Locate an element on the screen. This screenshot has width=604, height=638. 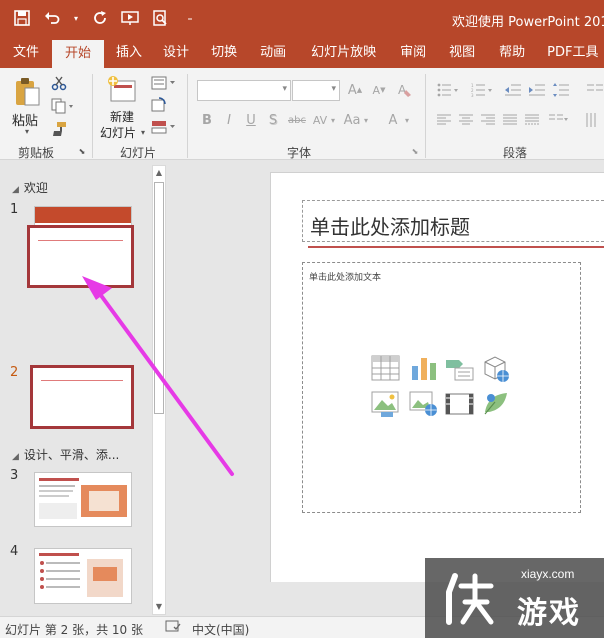
italic-button: I is located at coordinates (229, 120).